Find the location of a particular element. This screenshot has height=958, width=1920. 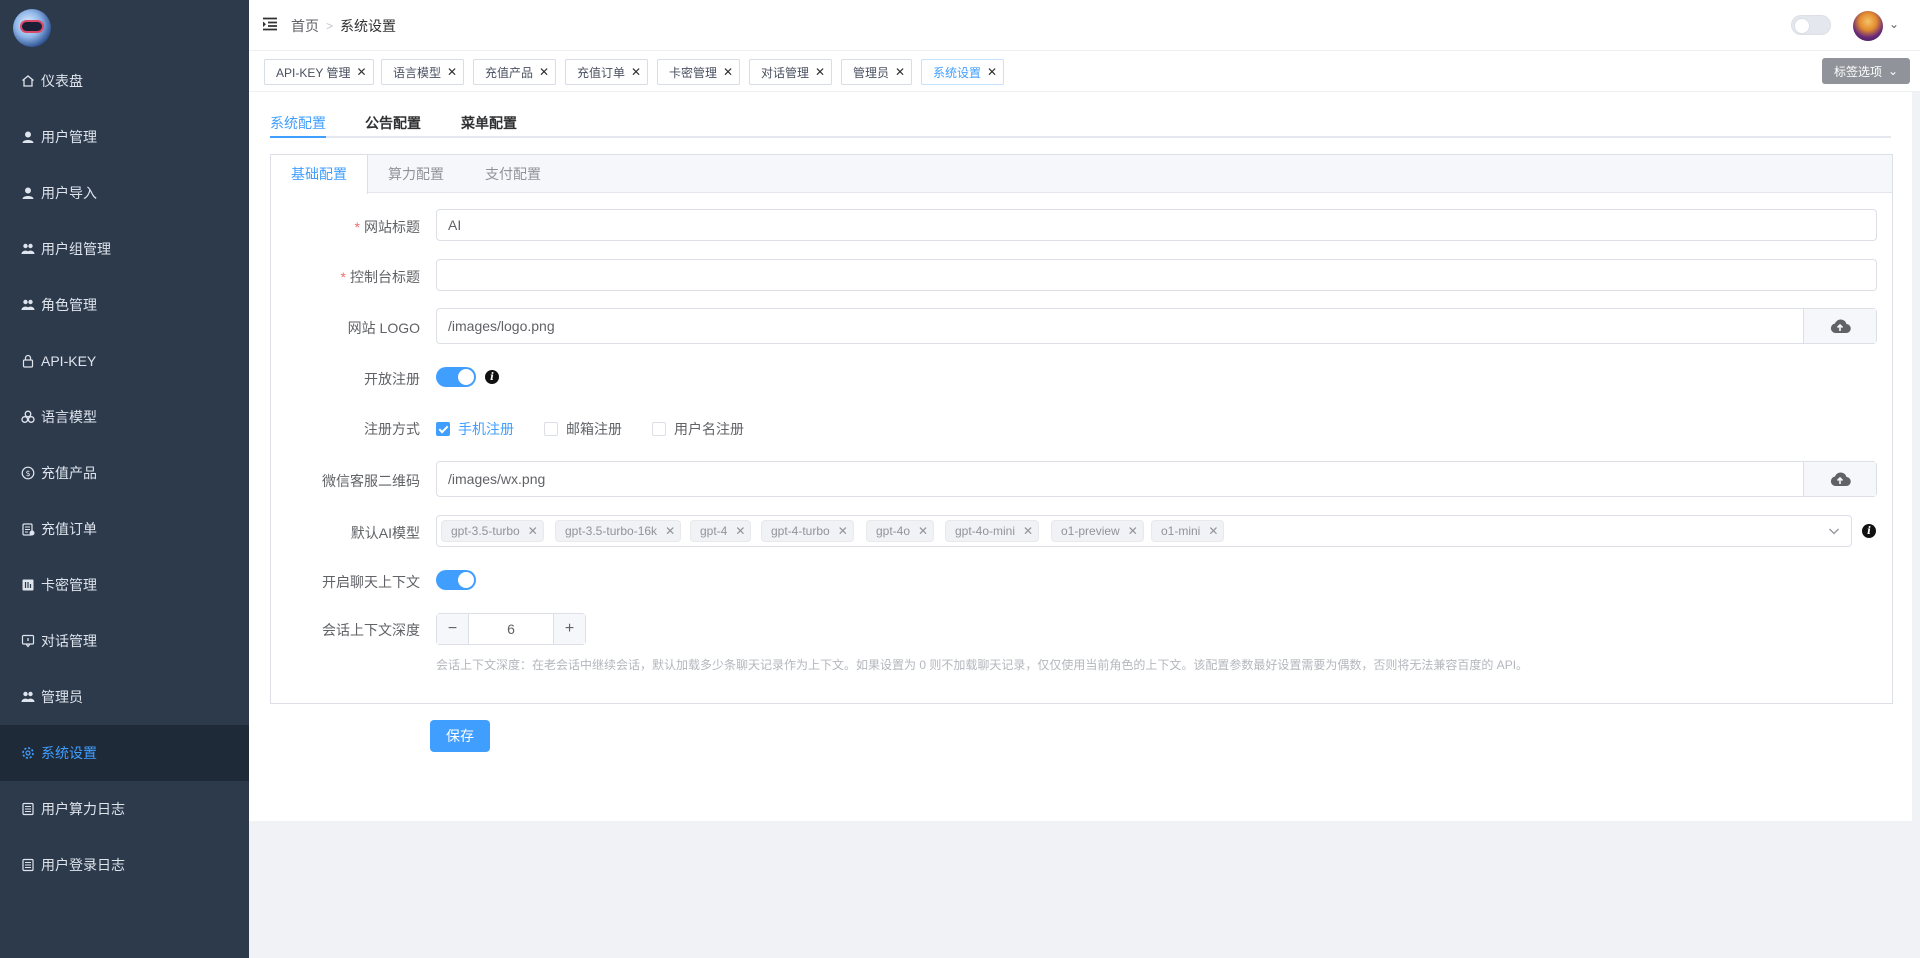

tag-label: 对话管理 is located at coordinates (785, 72).